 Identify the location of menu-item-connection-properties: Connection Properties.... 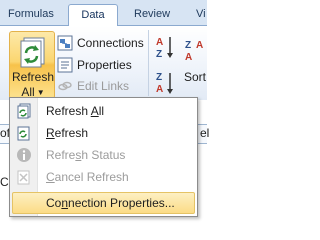
(103, 203).